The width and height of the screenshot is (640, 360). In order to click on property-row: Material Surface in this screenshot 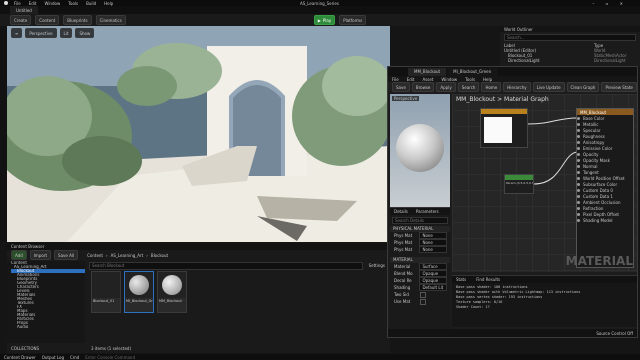, I will do `click(420, 266)`.